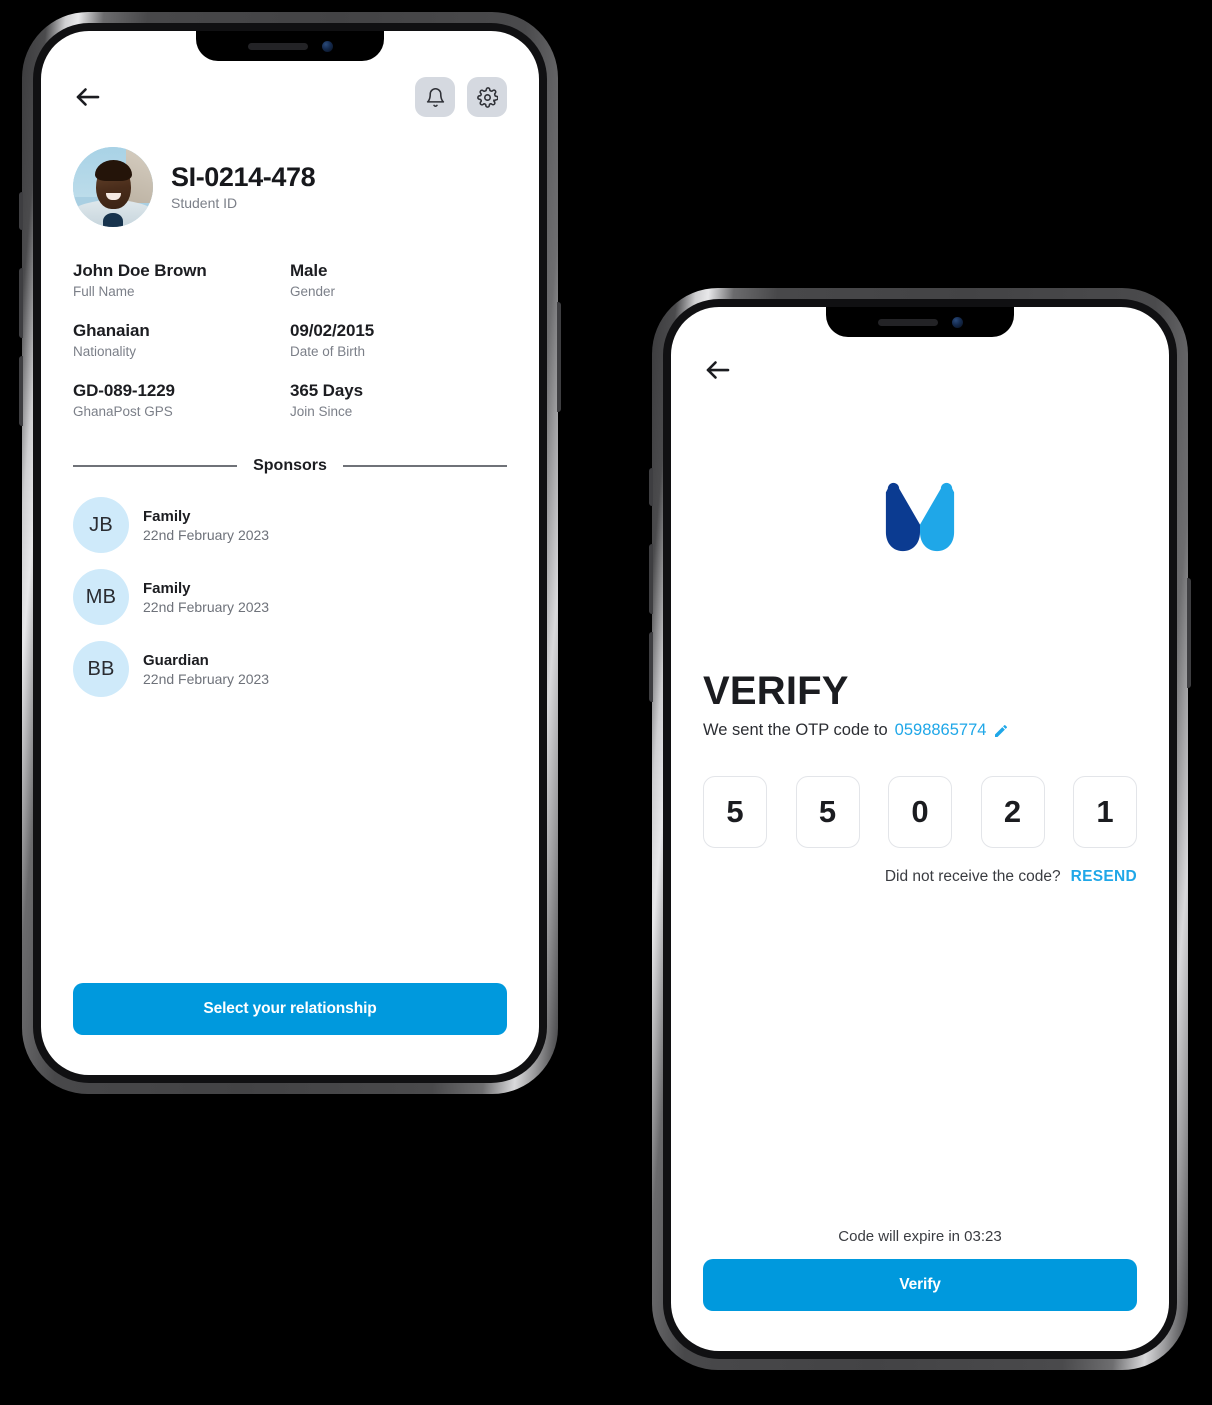  I want to click on avatar-initials: JB, so click(101, 525).